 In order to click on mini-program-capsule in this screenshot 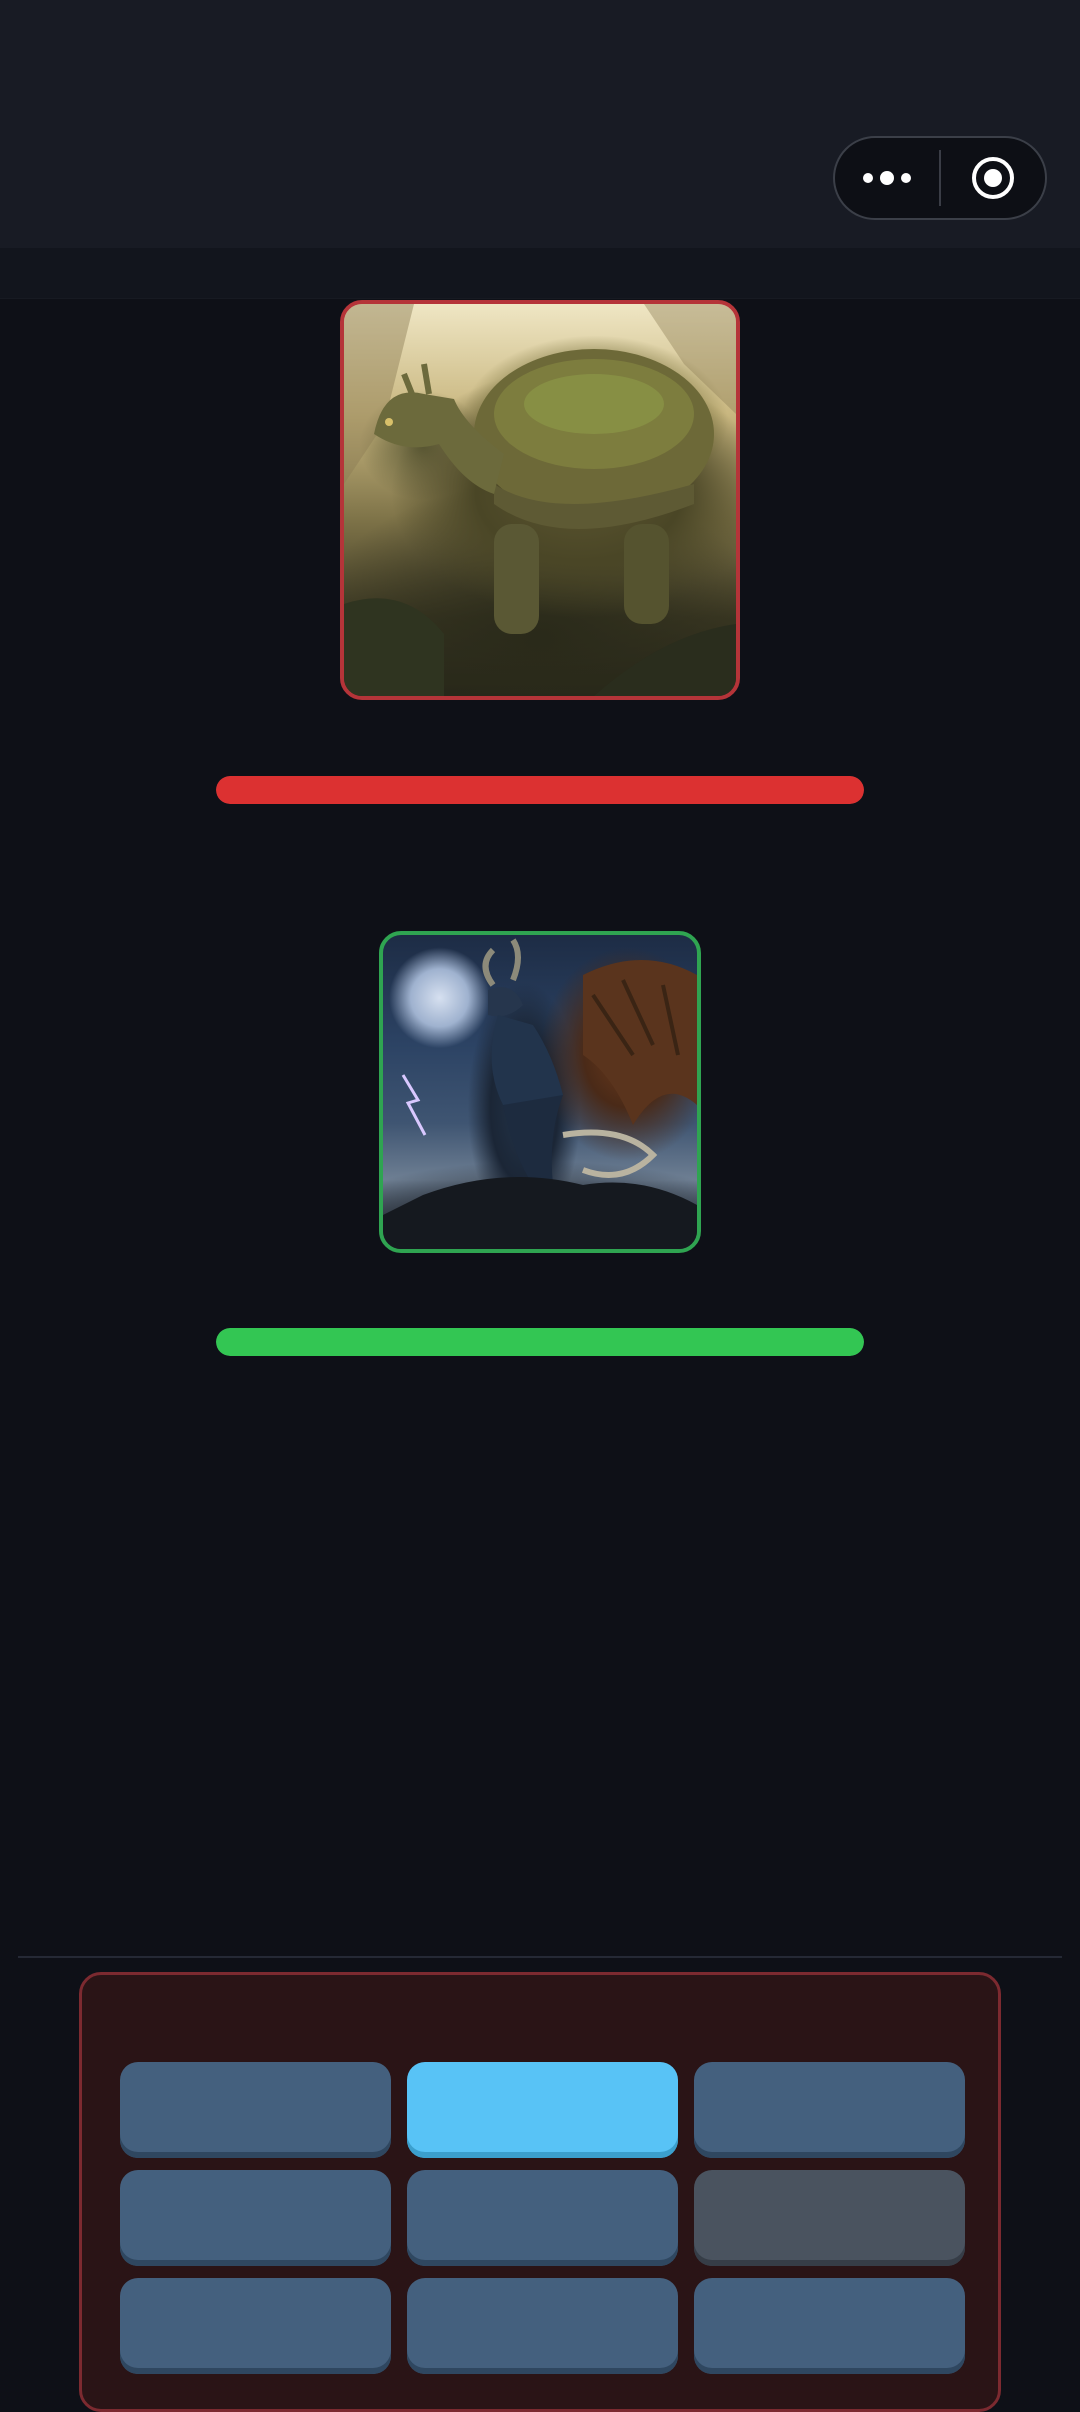, I will do `click(940, 178)`.